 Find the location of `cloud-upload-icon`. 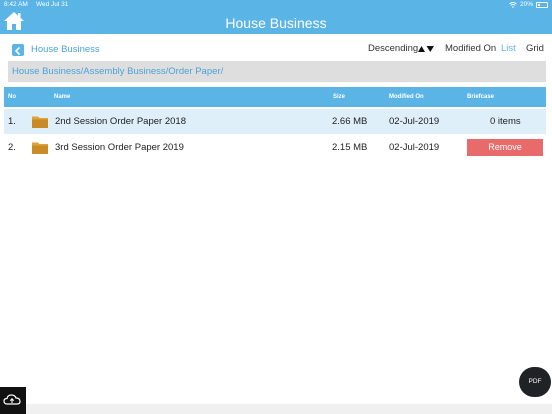

cloud-upload-icon is located at coordinates (12, 399).